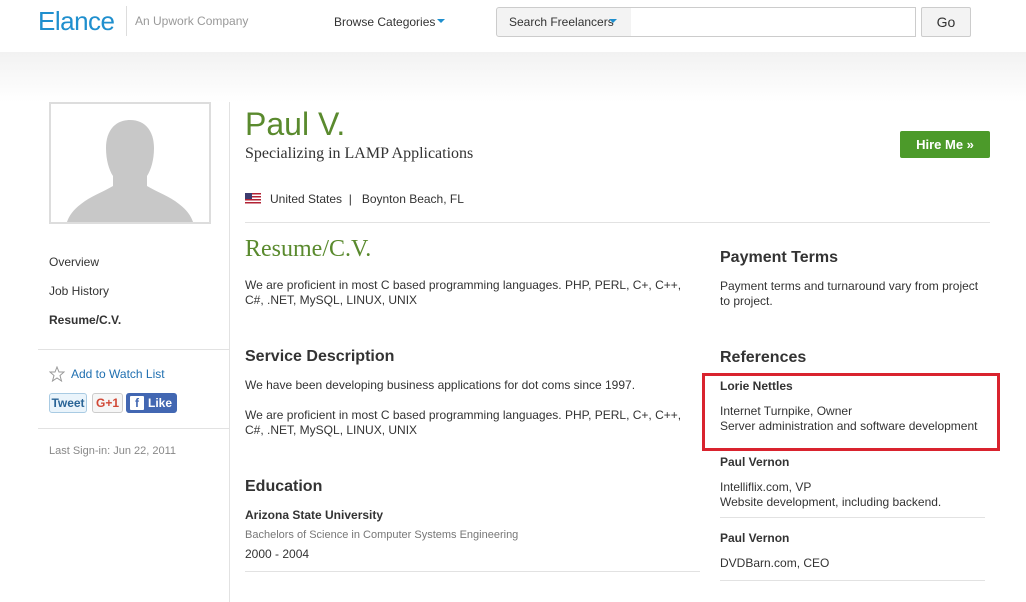 This screenshot has width=1026, height=602. Describe the element at coordinates (831, 502) in the screenshot. I see `reference-description: Website development, including backend.` at that location.